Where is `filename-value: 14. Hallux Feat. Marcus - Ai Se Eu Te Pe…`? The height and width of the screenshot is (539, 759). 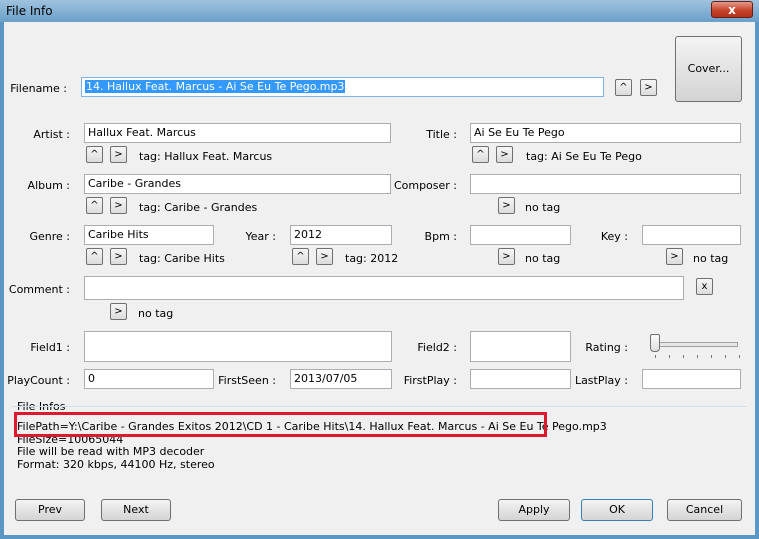
filename-value: 14. Hallux Feat. Marcus - Ai Se Eu Te Pe… is located at coordinates (215, 86).